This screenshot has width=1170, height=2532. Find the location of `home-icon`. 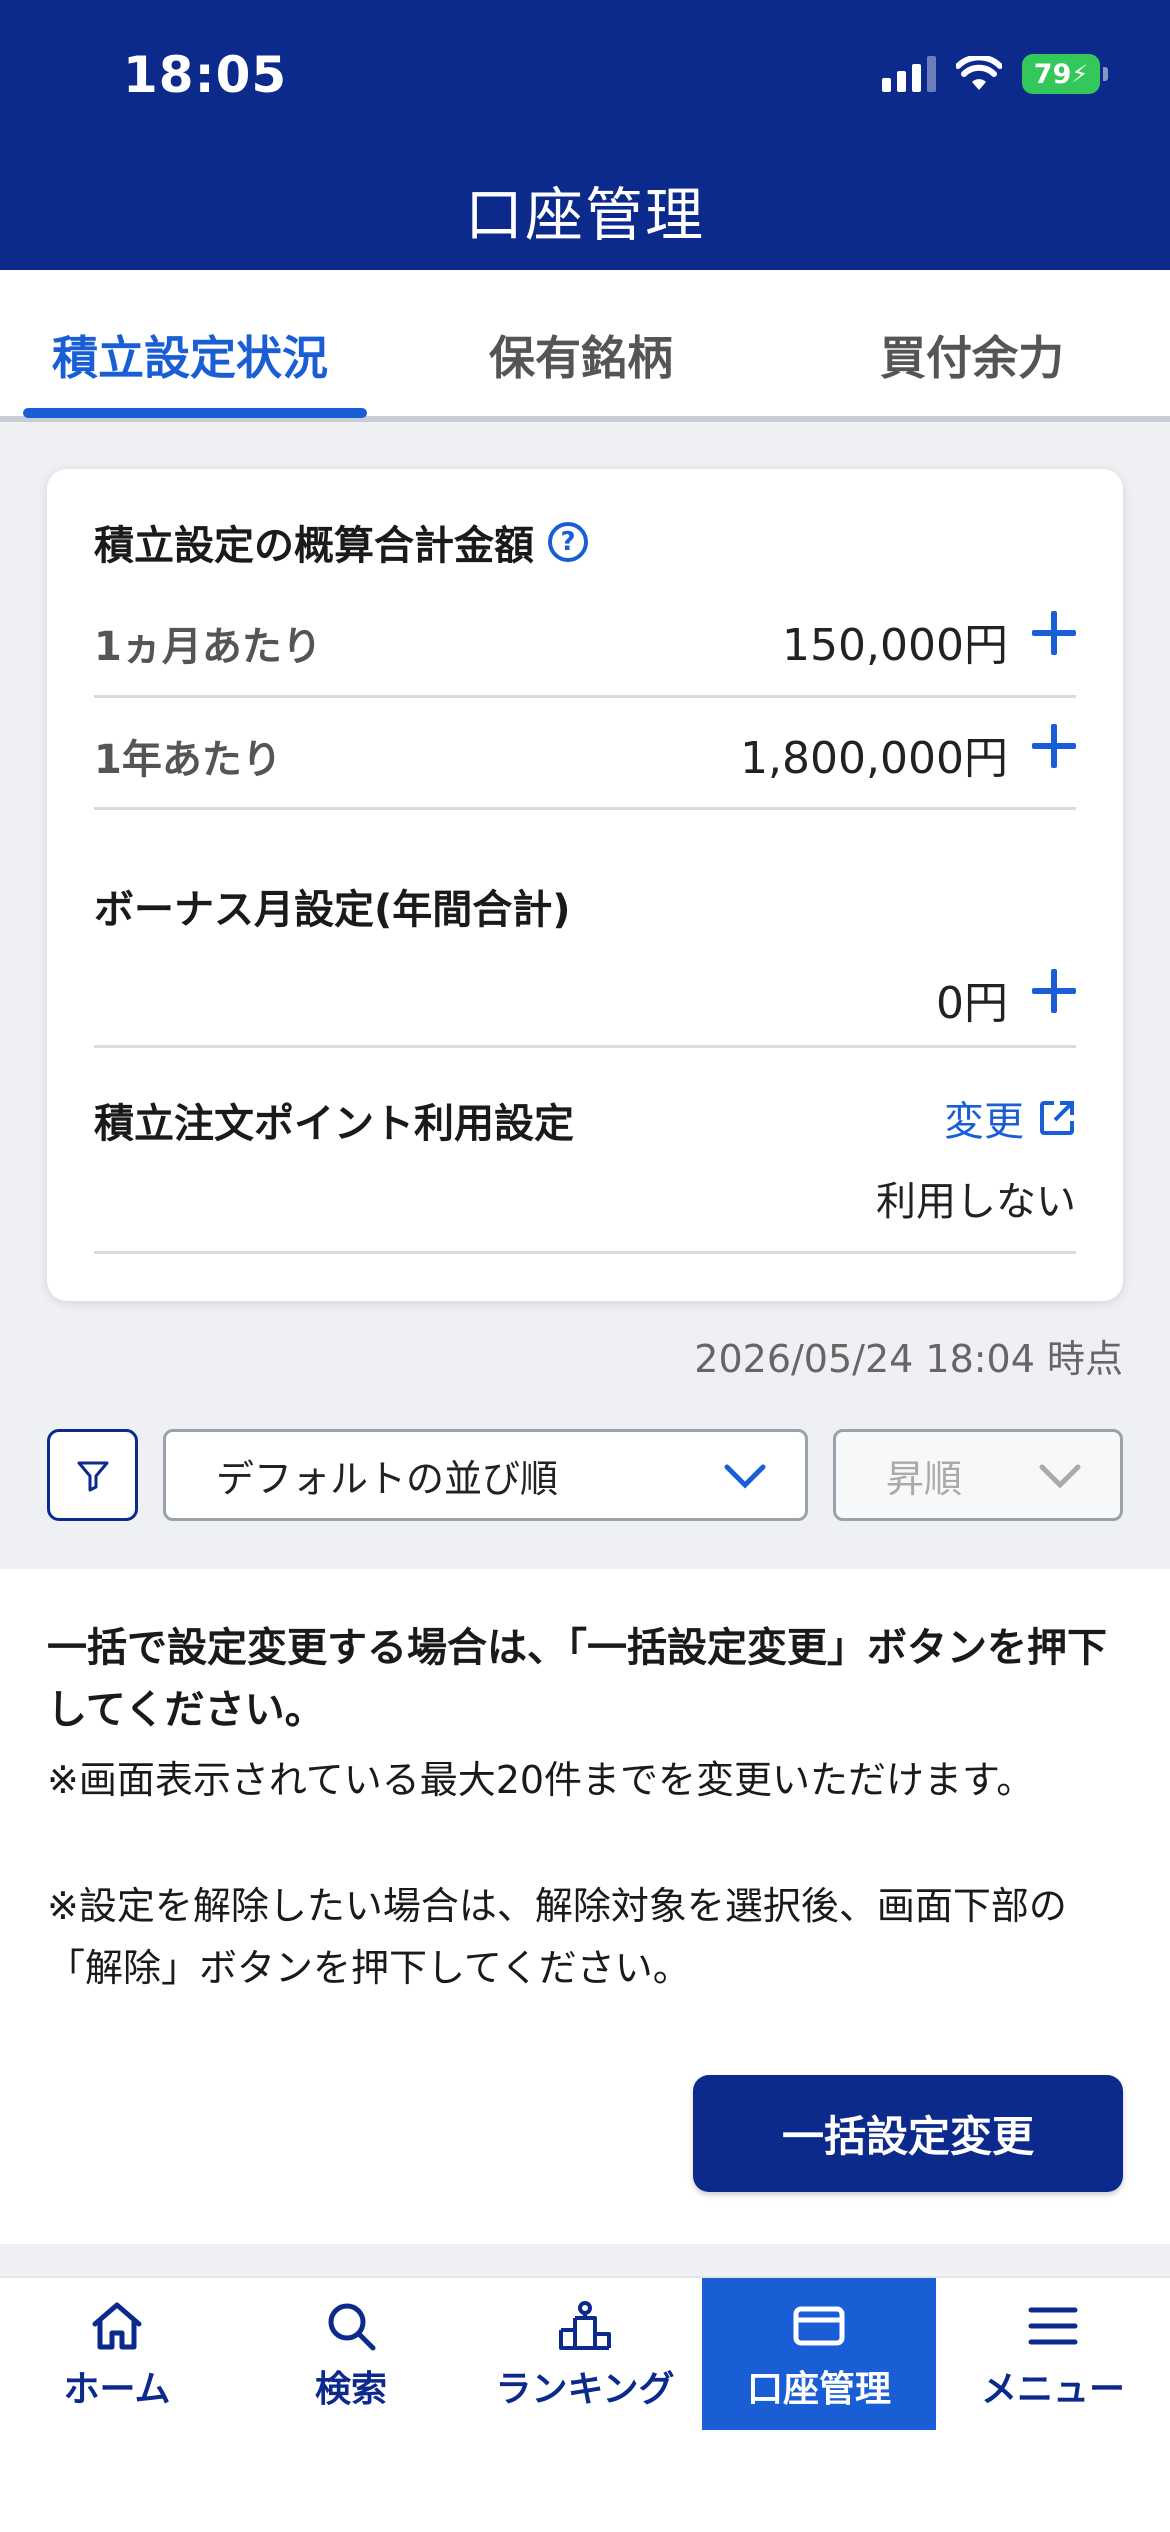

home-icon is located at coordinates (117, 2326).